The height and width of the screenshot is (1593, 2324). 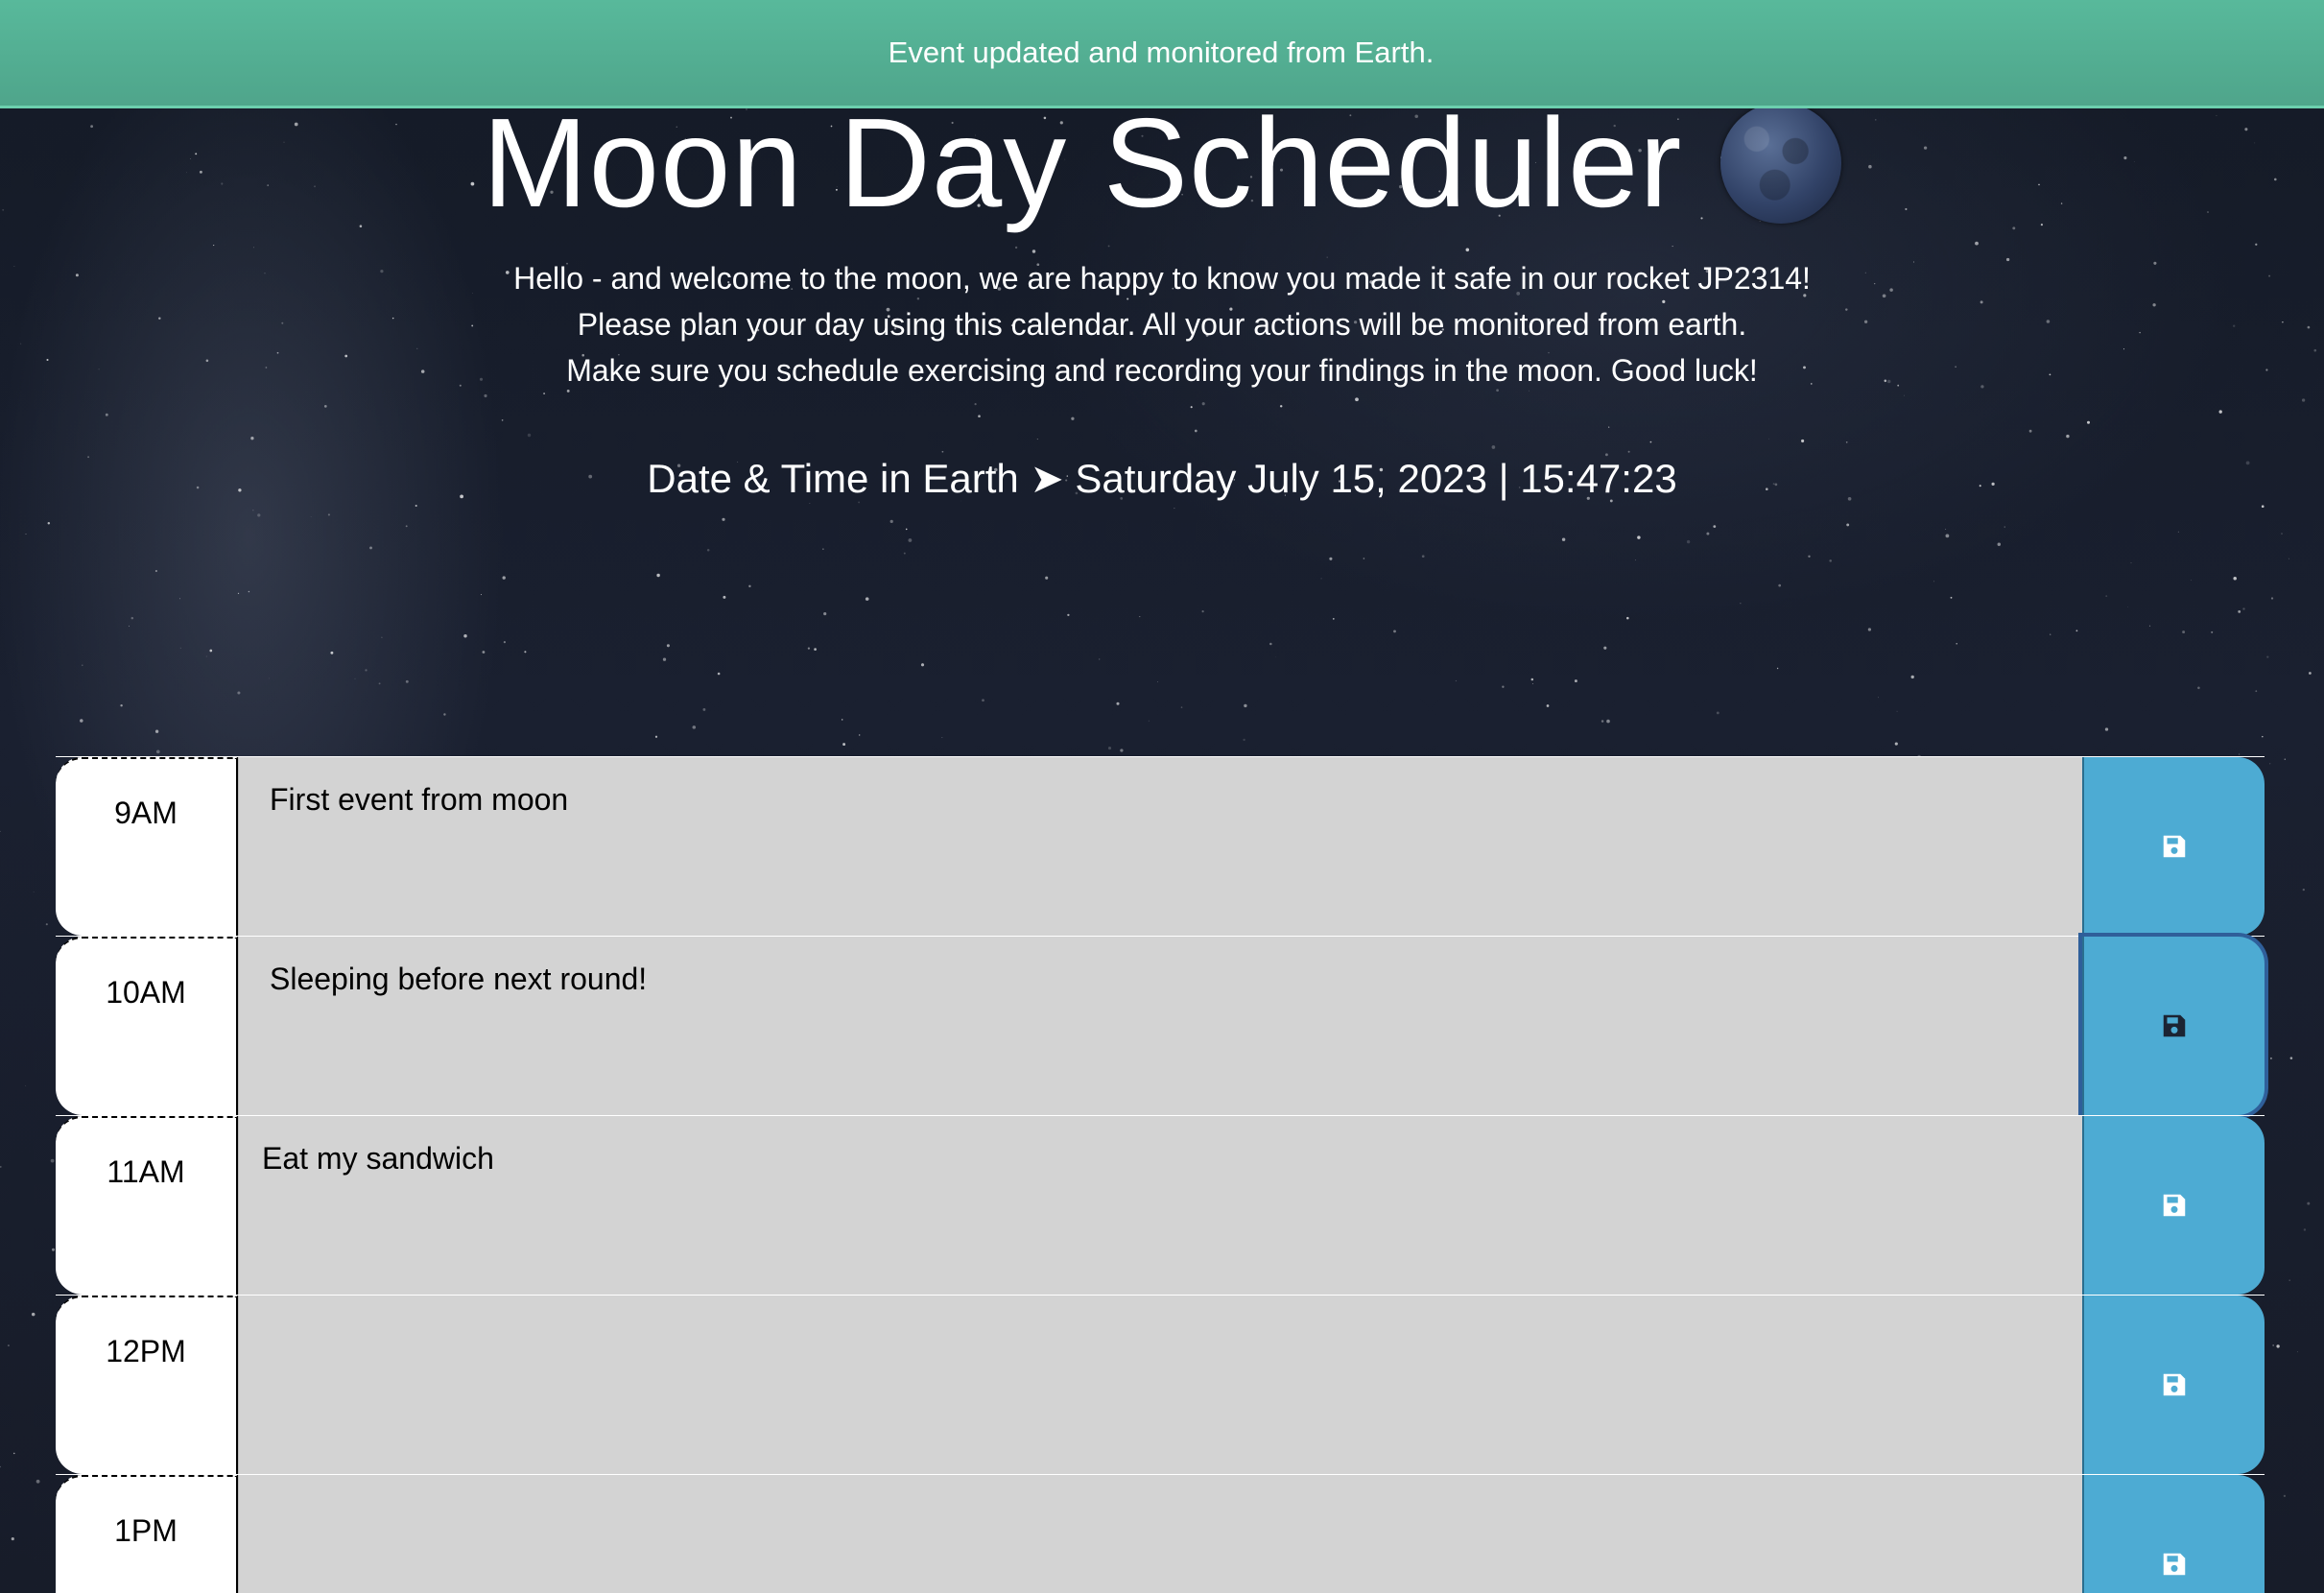 I want to click on time-block-row: 10AM Sleeping before next round!, so click(x=1160, y=1026).